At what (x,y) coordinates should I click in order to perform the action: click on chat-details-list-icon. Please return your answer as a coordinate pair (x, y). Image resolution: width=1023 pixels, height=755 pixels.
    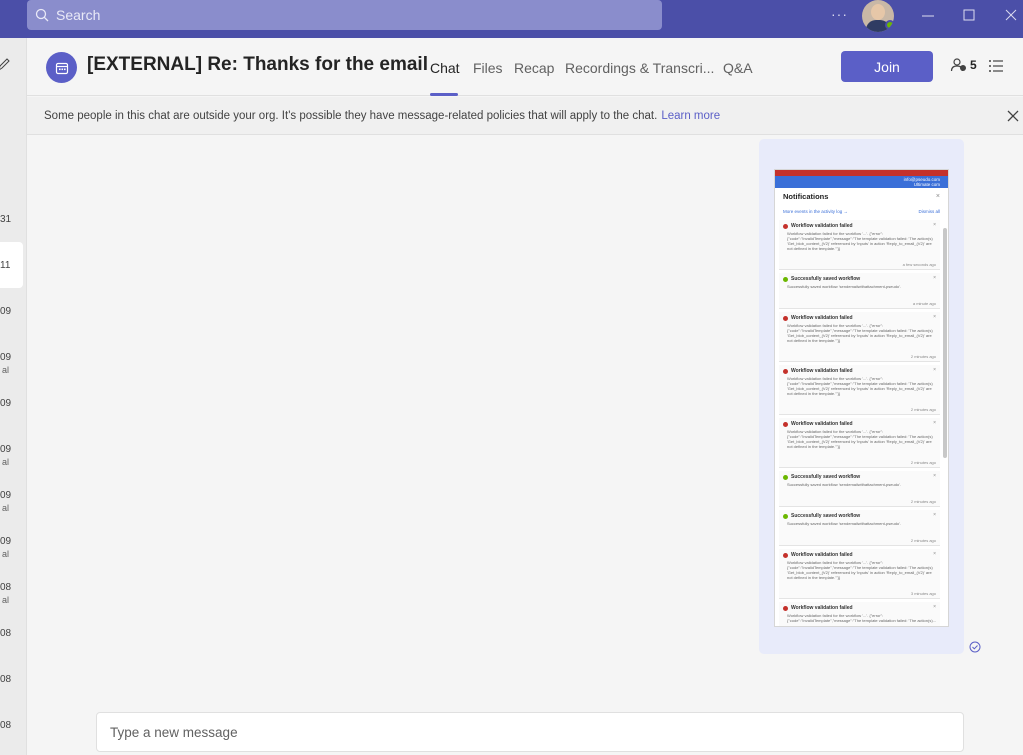
    Looking at the image, I should click on (996, 66).